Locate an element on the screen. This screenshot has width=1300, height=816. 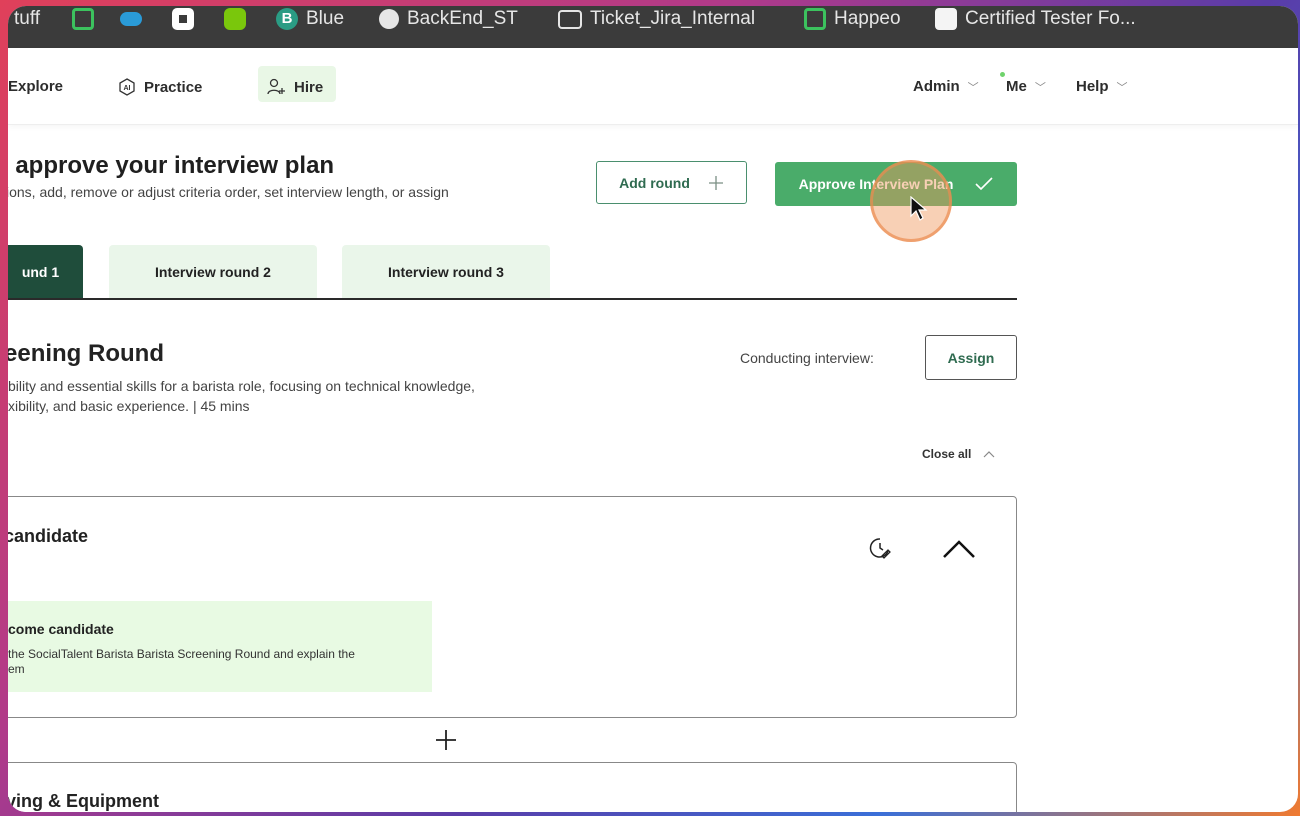
tab-round-2: Interview round 2 is located at coordinates (213, 272).